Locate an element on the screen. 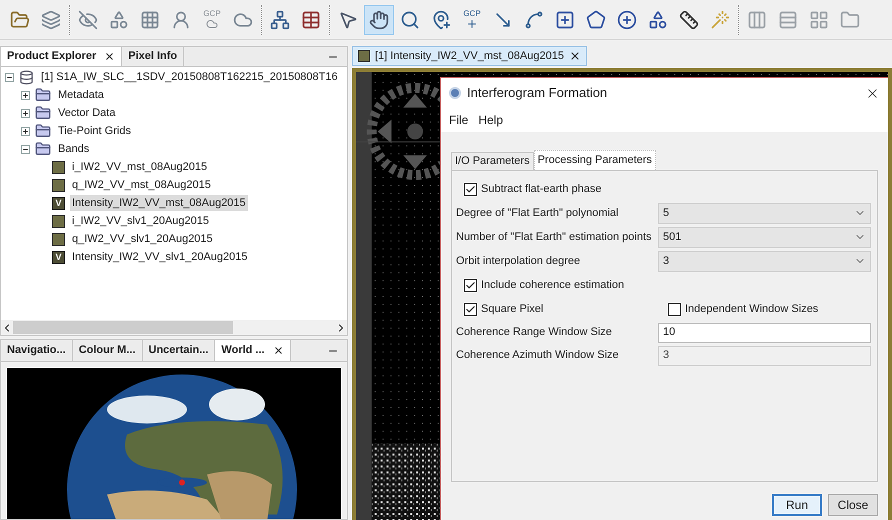 This screenshot has height=520, width=892. rows-icon is located at coordinates (788, 20).